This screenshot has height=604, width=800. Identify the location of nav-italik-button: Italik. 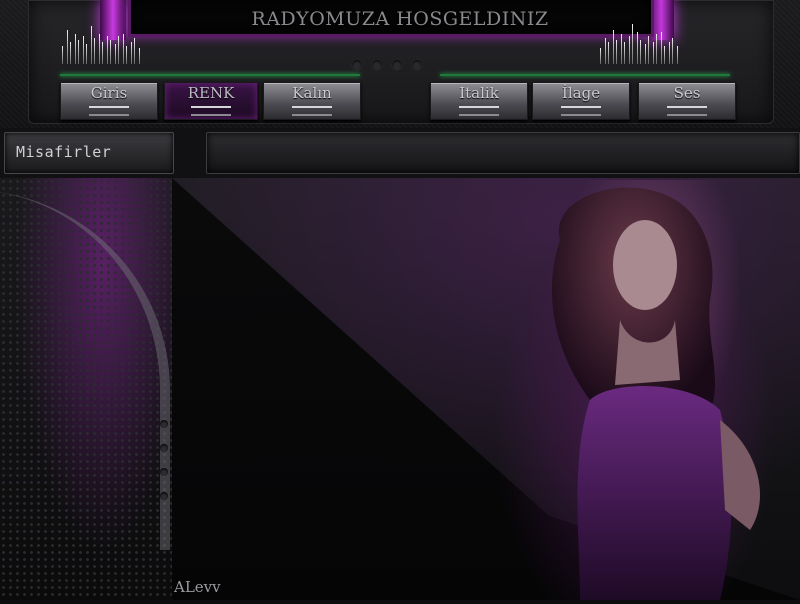
(479, 101).